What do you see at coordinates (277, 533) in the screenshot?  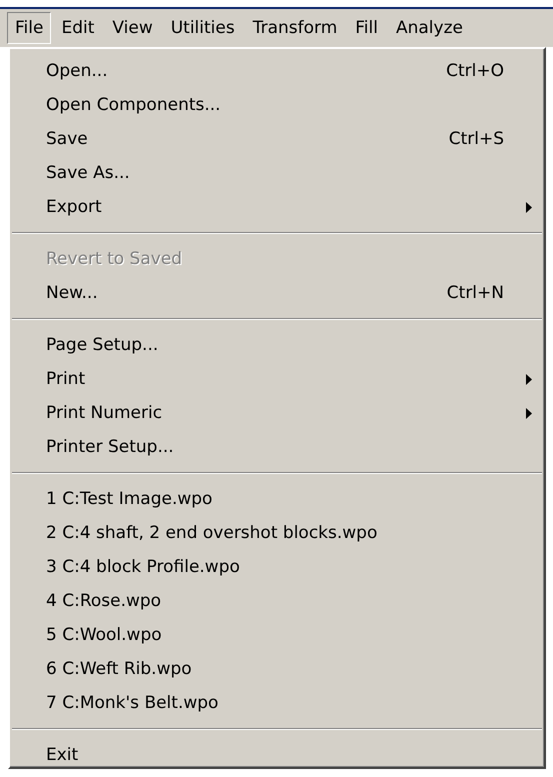 I see `menu-item: 2 C:4 shaft, 2 end overshot blocks.wpo` at bounding box center [277, 533].